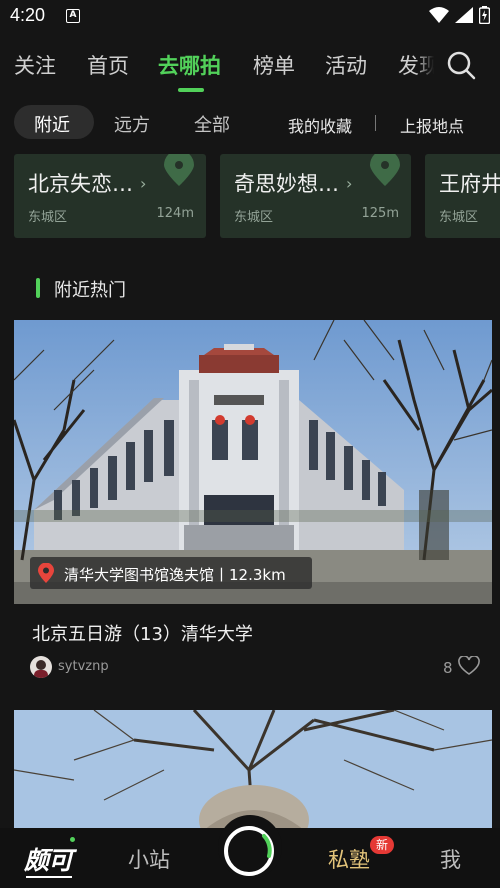 The width and height of the screenshot is (500, 888). I want to click on wifi-icon, so click(439, 15).